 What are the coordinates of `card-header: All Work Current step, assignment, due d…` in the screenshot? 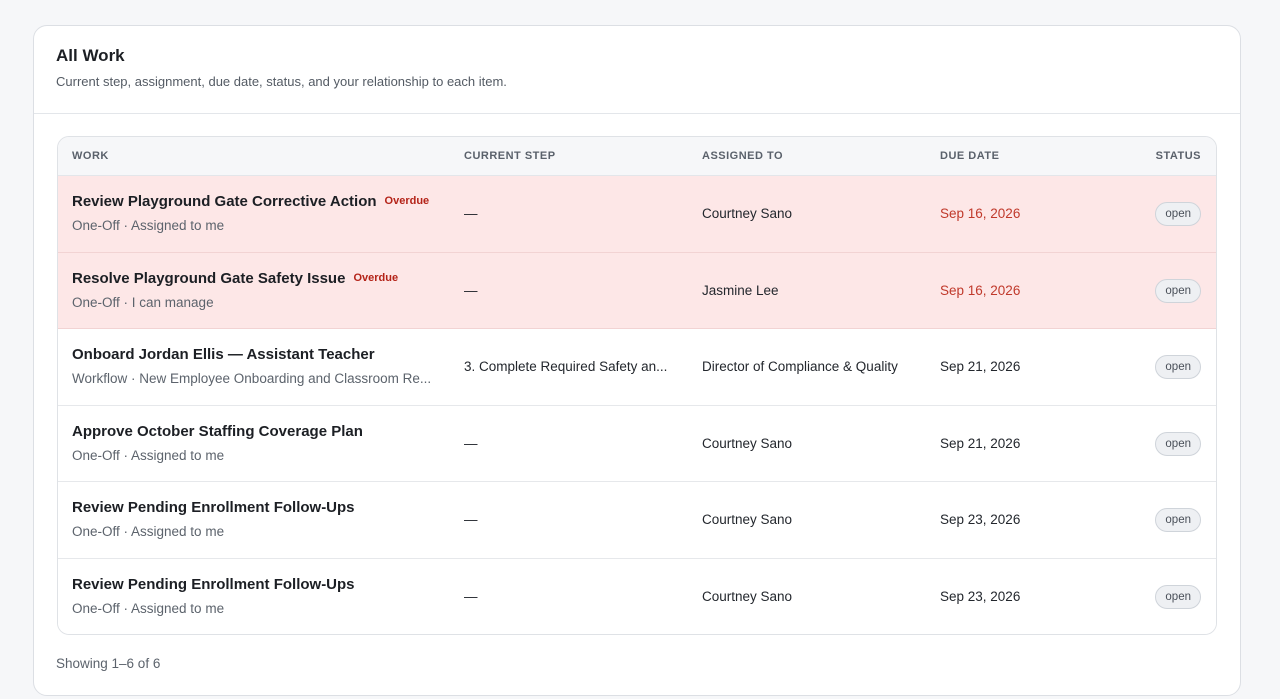 It's located at (637, 70).